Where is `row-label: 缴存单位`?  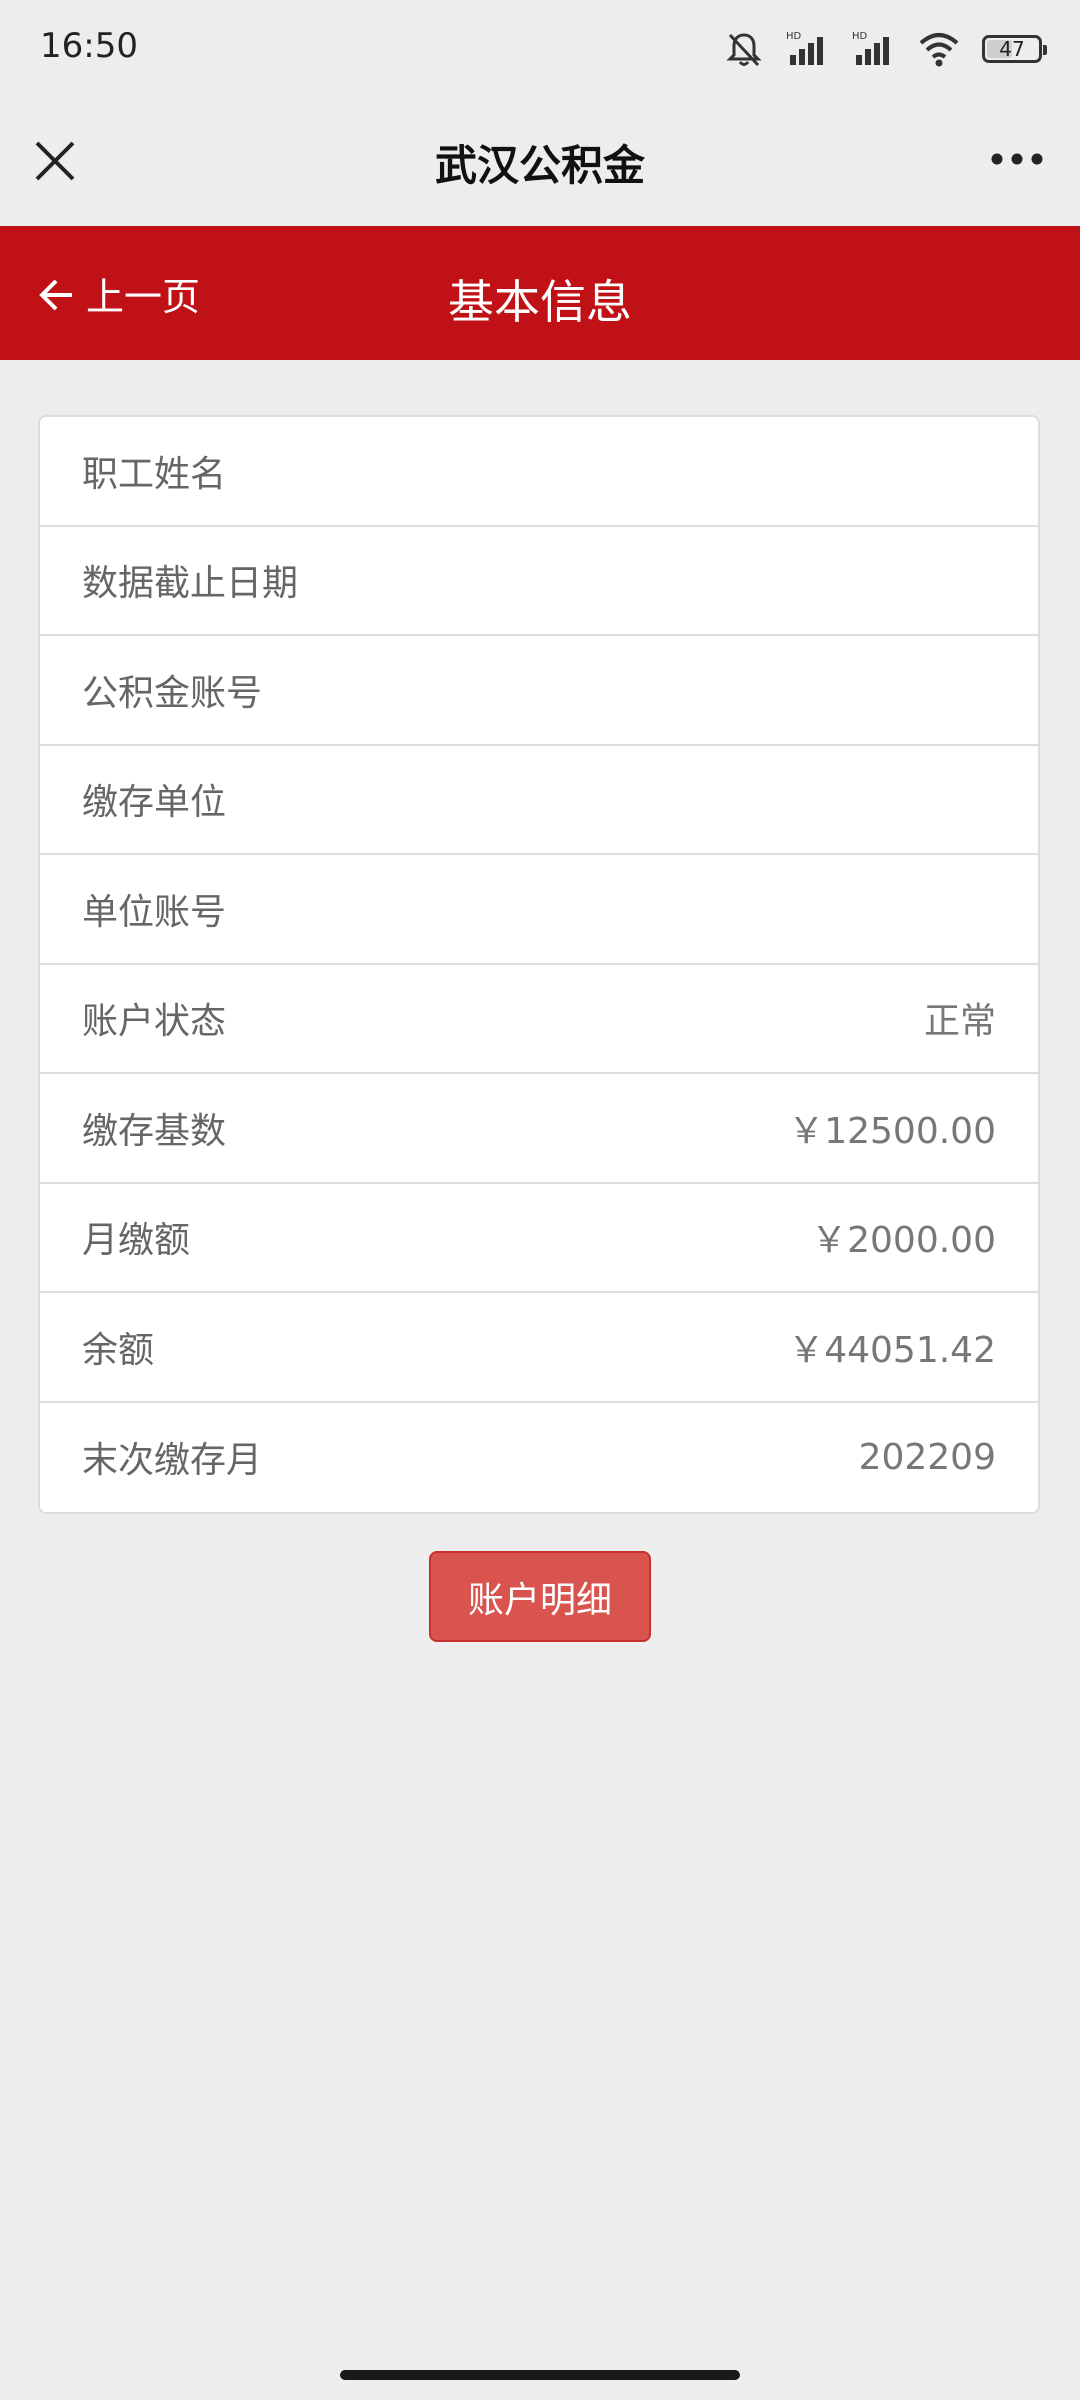 row-label: 缴存单位 is located at coordinates (154, 803).